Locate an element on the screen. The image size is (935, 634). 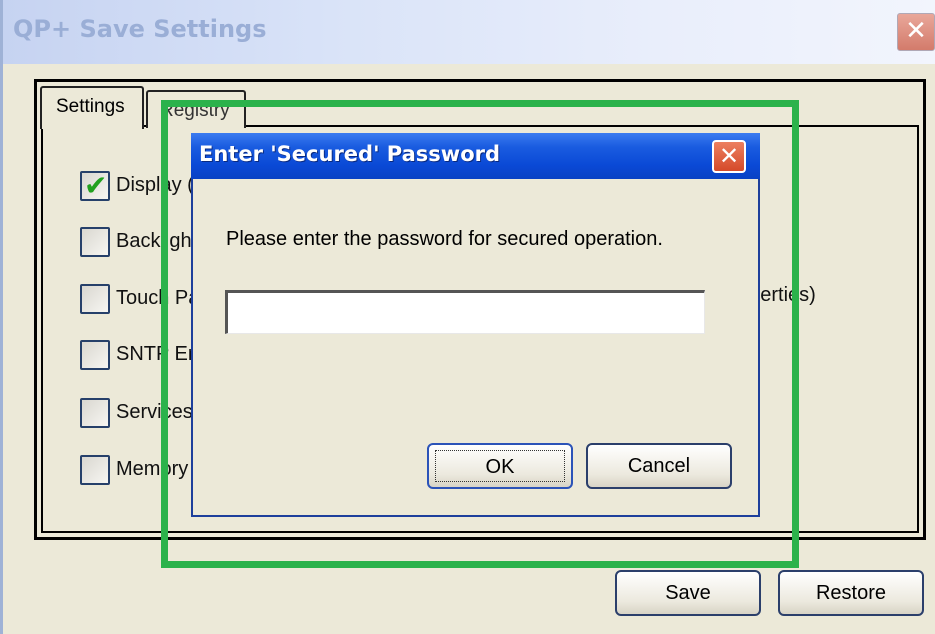
window-title-bar: QP+ Save Settings ✕ is located at coordinates (469, 32).